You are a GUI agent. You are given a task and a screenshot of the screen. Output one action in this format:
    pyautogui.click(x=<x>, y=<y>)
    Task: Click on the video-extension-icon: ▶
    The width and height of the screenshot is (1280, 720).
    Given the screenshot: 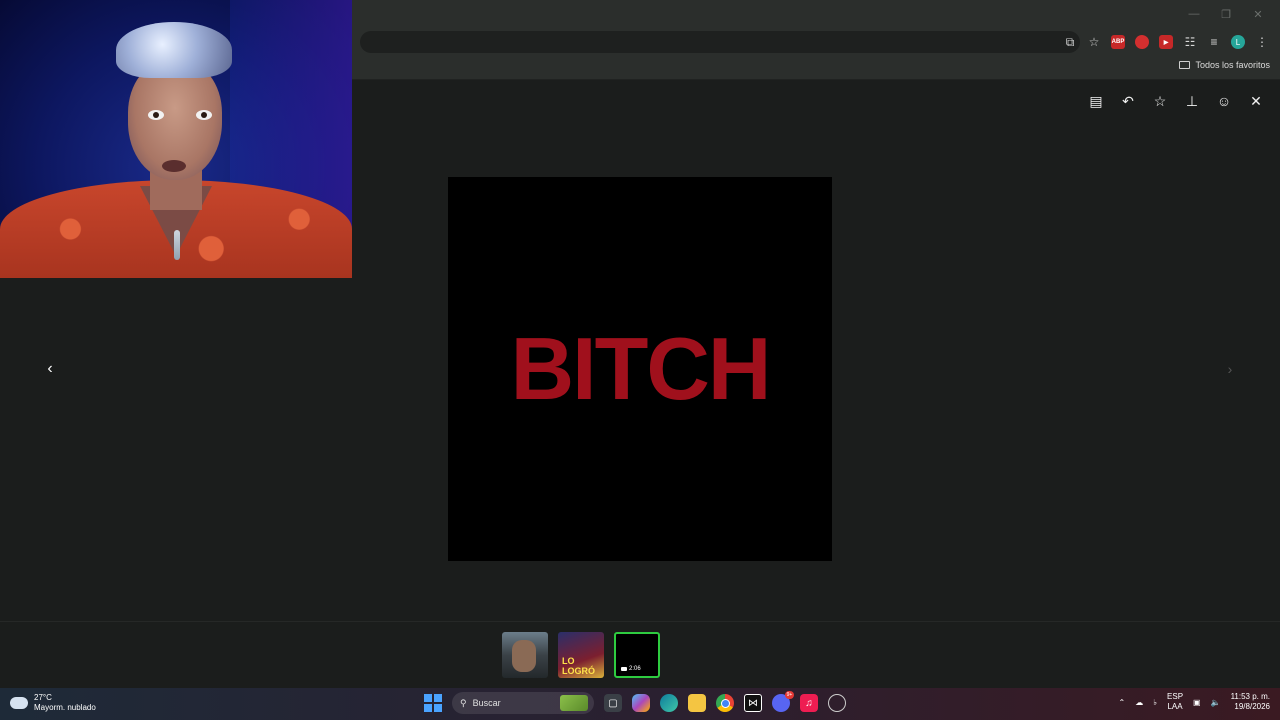 What is the action you would take?
    pyautogui.click(x=1166, y=42)
    